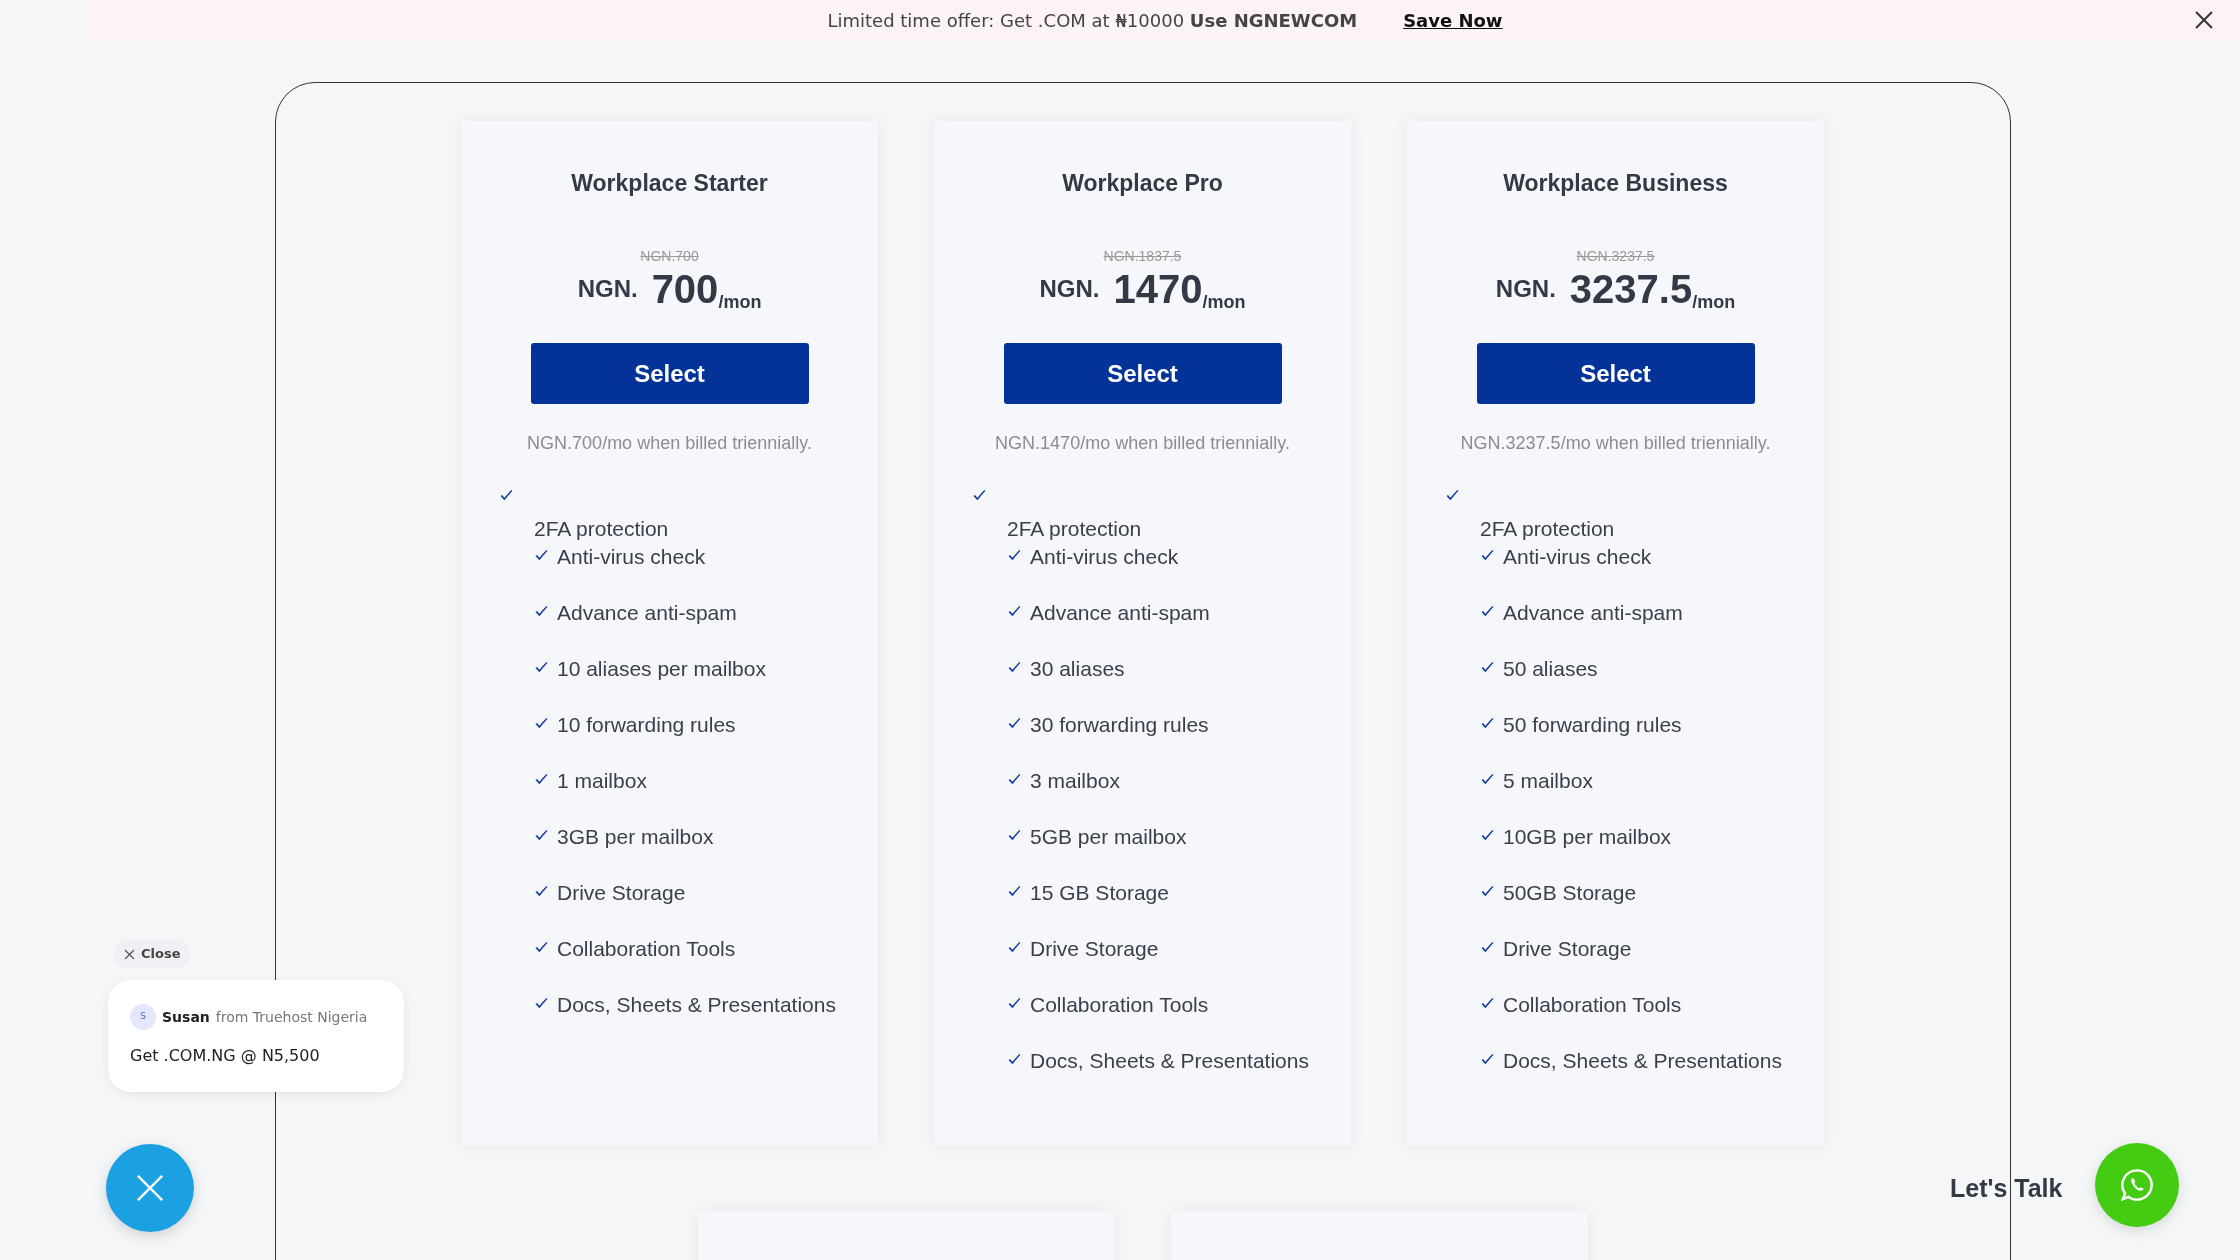  Describe the element at coordinates (1077, 669) in the screenshot. I see `feature-text: 30 aliases` at that location.